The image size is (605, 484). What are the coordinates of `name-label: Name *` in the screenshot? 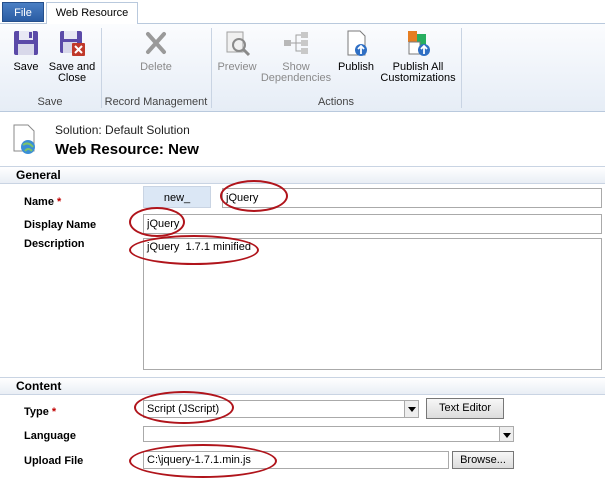 It's located at (43, 202).